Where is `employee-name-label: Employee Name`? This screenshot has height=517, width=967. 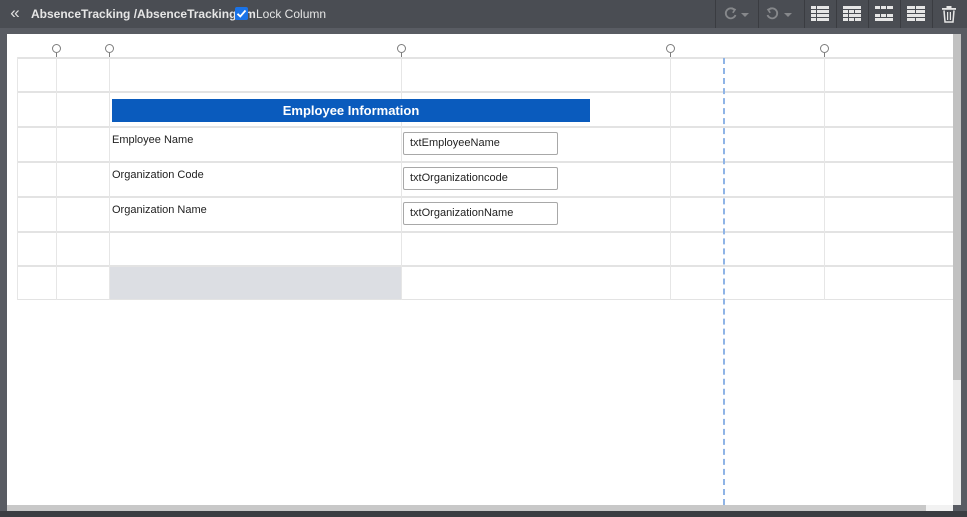
employee-name-label: Employee Name is located at coordinates (152, 140).